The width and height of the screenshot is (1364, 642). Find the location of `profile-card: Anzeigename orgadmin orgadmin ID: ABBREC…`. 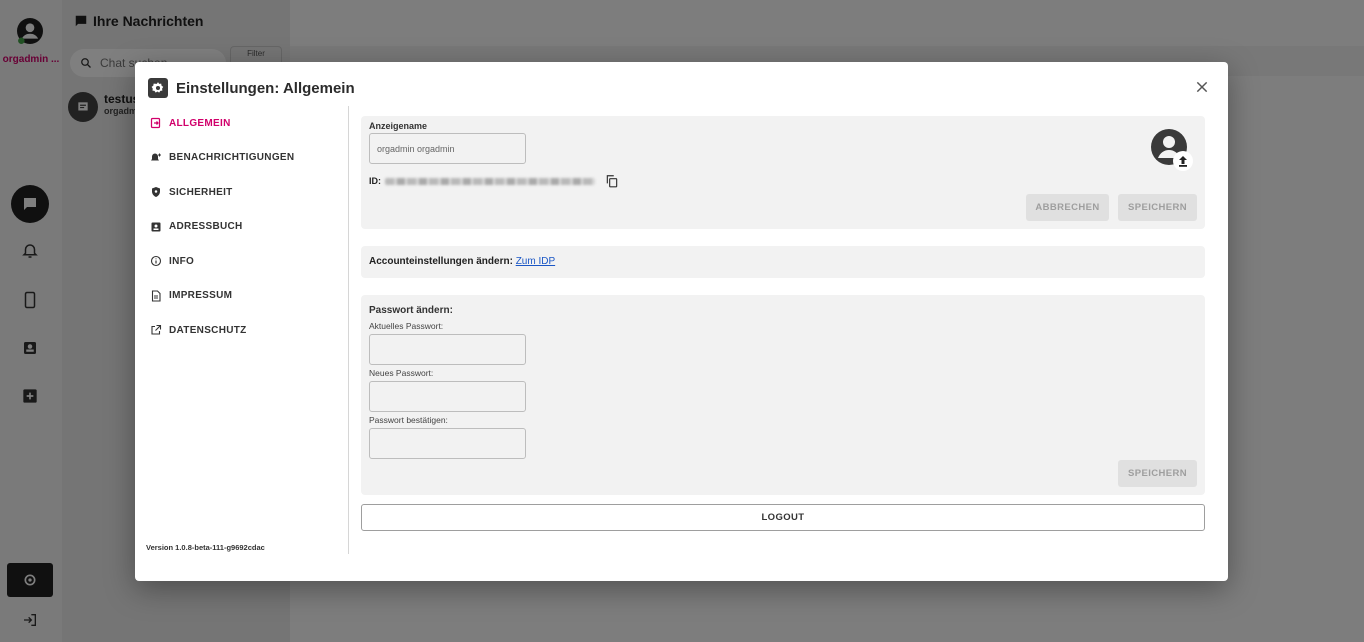

profile-card: Anzeigename orgadmin orgadmin ID: ABBREC… is located at coordinates (783, 172).